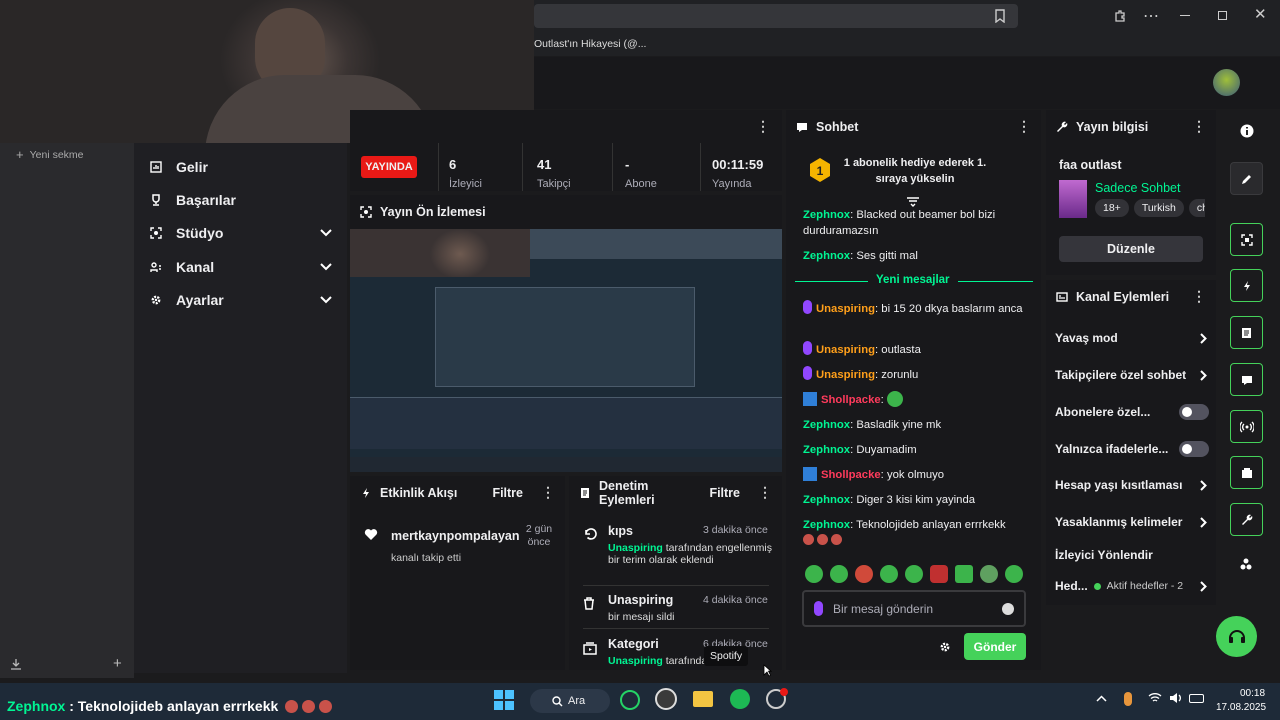 This screenshot has height=720, width=1280. What do you see at coordinates (1194, 412) in the screenshot?
I see `subs-only-toggle` at bounding box center [1194, 412].